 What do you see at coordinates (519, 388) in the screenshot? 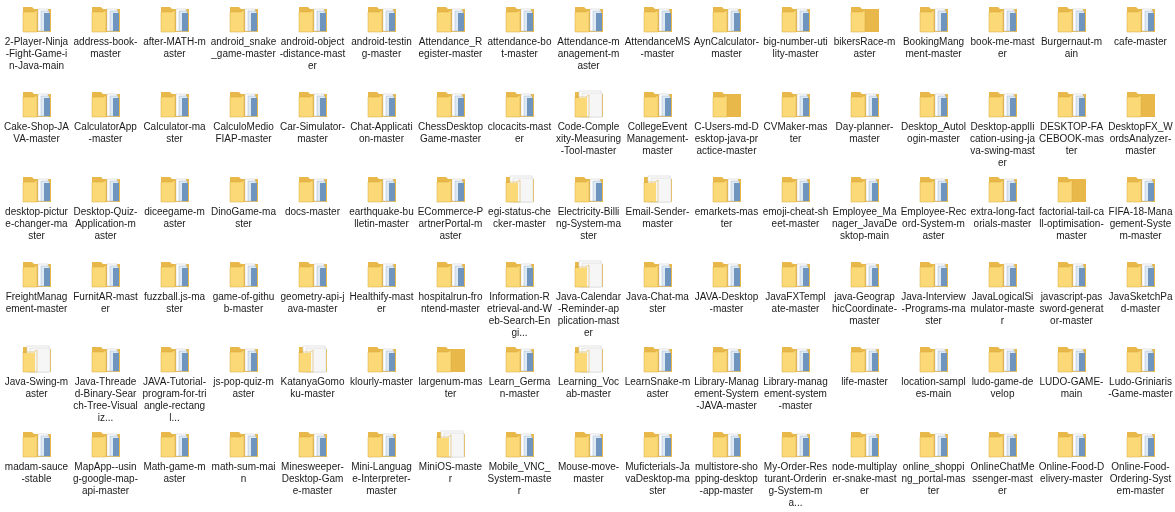
I see `folder-name: Learn_German-master` at bounding box center [519, 388].